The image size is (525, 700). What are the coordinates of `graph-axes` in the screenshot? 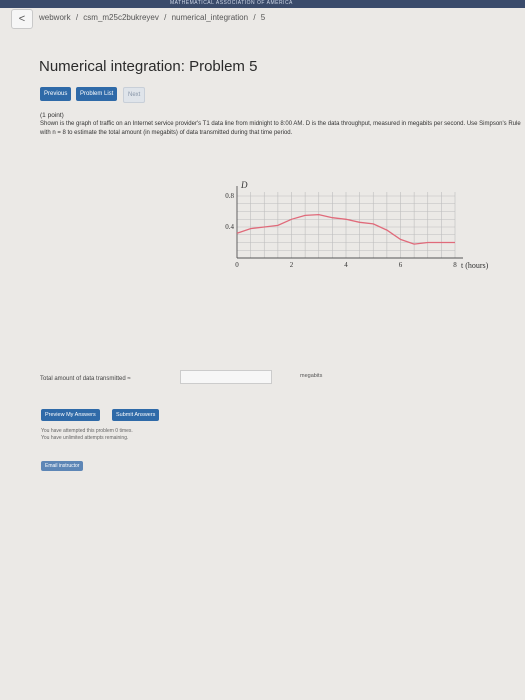 It's located at (349, 222).